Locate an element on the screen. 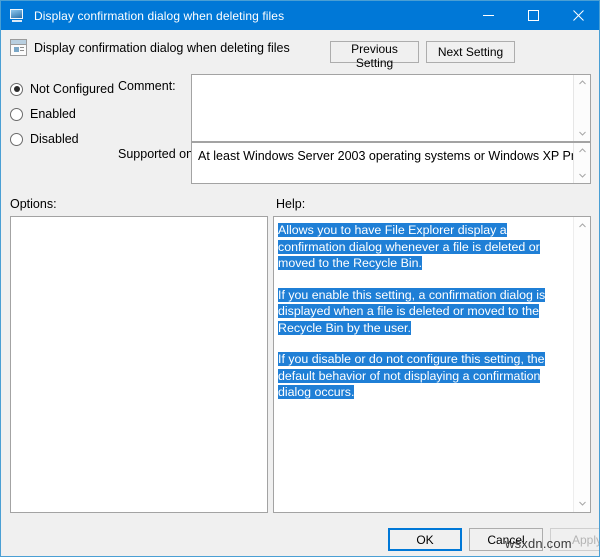 This screenshot has height=557, width=600. next-setting-button: Next Setting is located at coordinates (470, 52).